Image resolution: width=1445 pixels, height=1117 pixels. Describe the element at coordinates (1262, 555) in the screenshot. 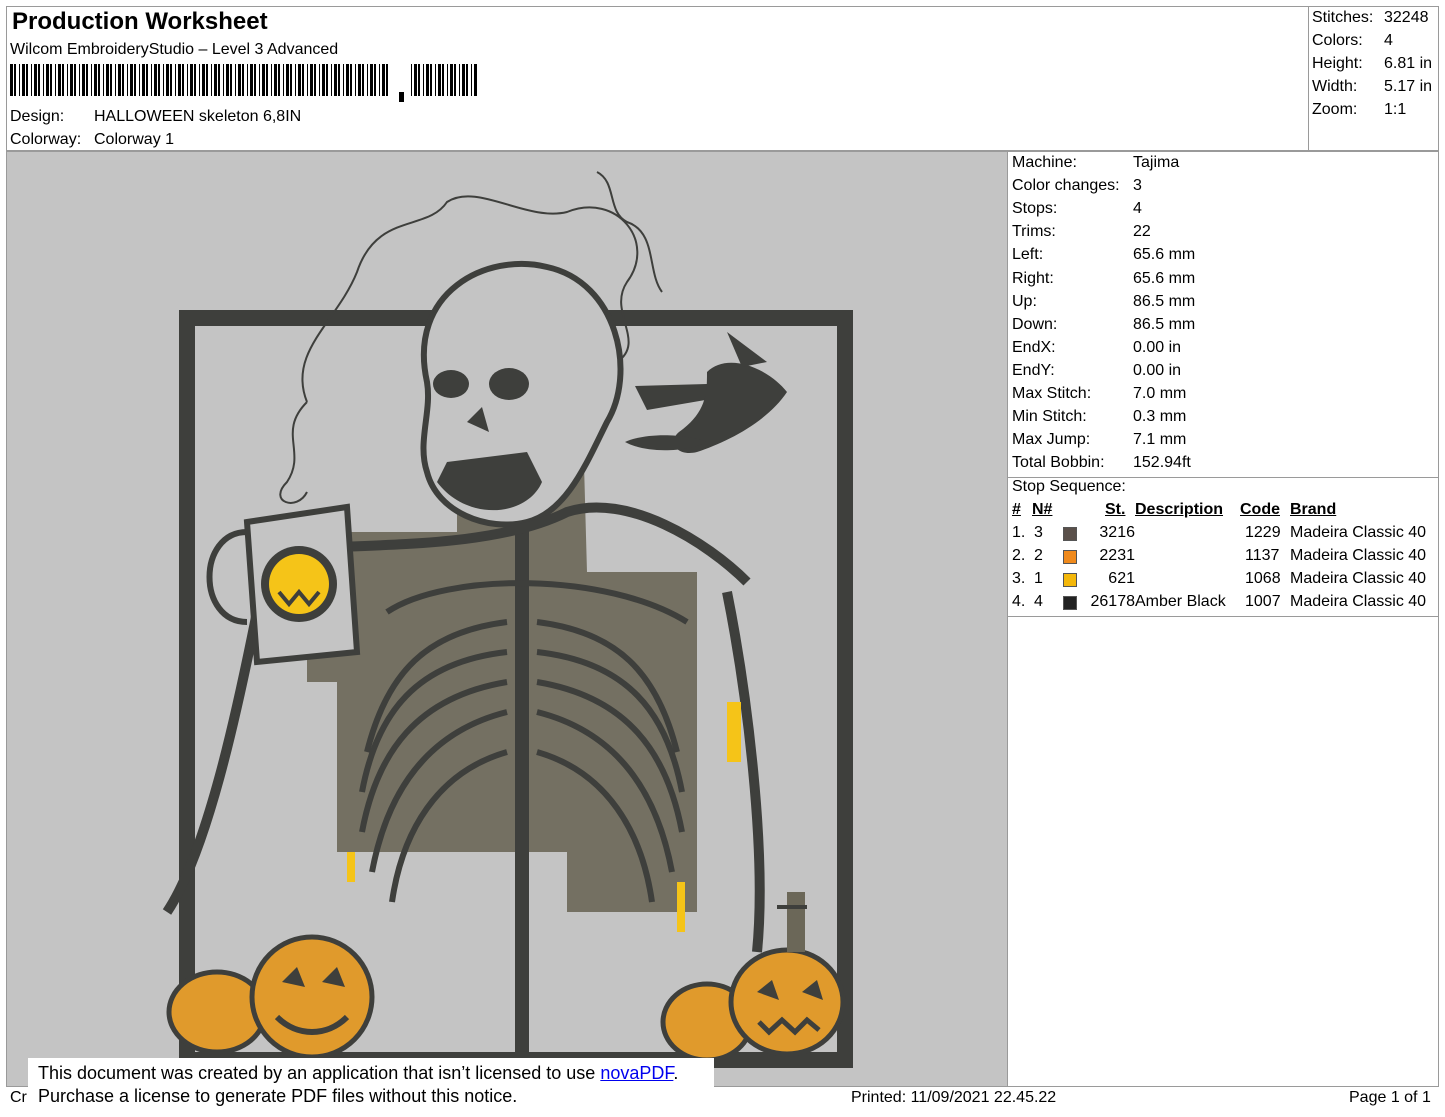

I see `stop-row-code: 1137` at that location.